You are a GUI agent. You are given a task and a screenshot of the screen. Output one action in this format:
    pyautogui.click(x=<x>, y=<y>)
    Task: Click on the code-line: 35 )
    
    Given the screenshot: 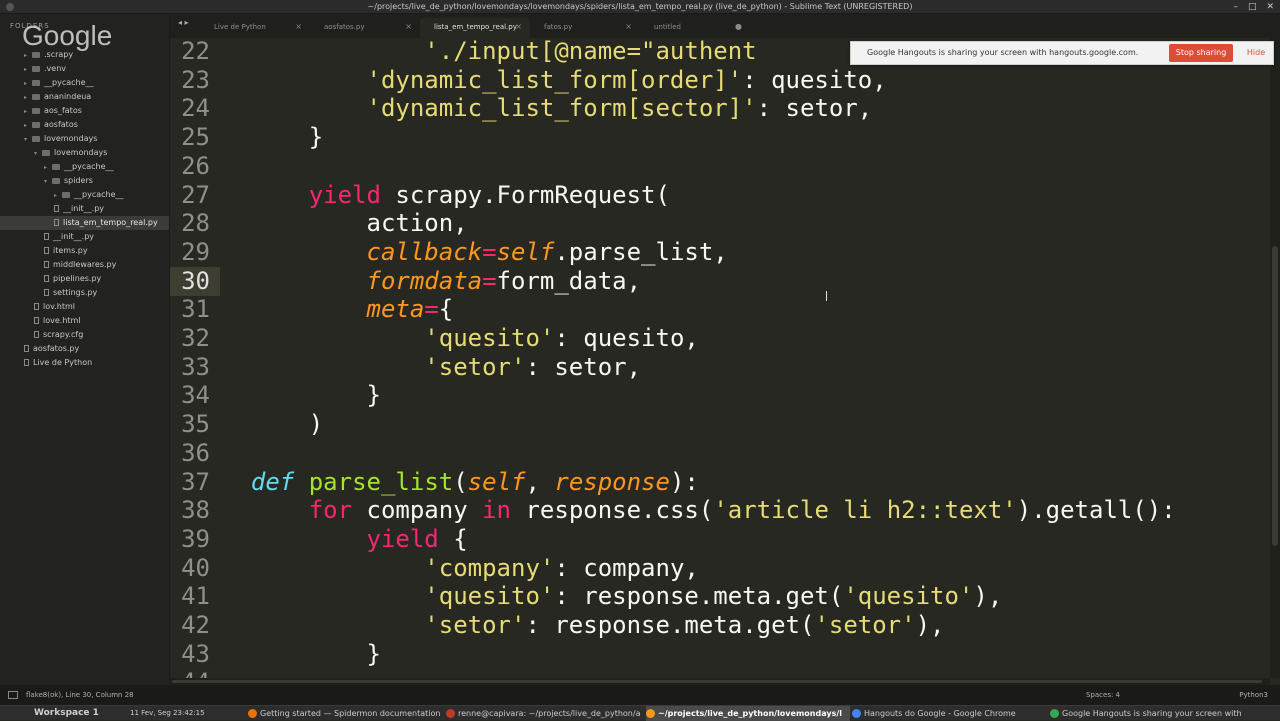 What is the action you would take?
    pyautogui.click(x=720, y=424)
    